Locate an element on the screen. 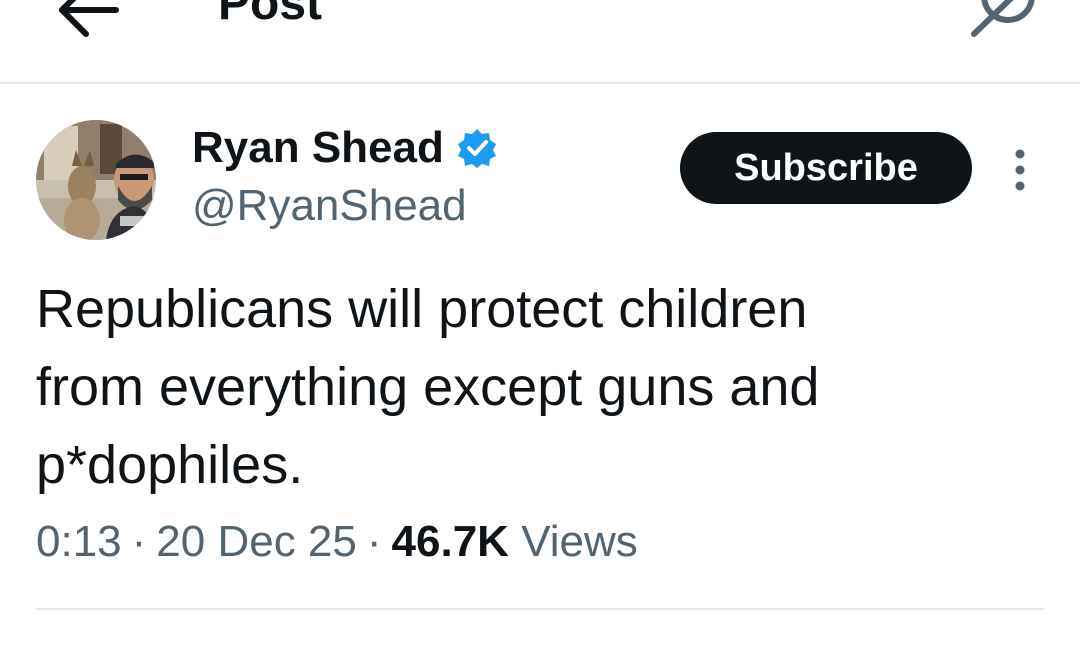  arrow-left-icon is located at coordinates (89, 18).